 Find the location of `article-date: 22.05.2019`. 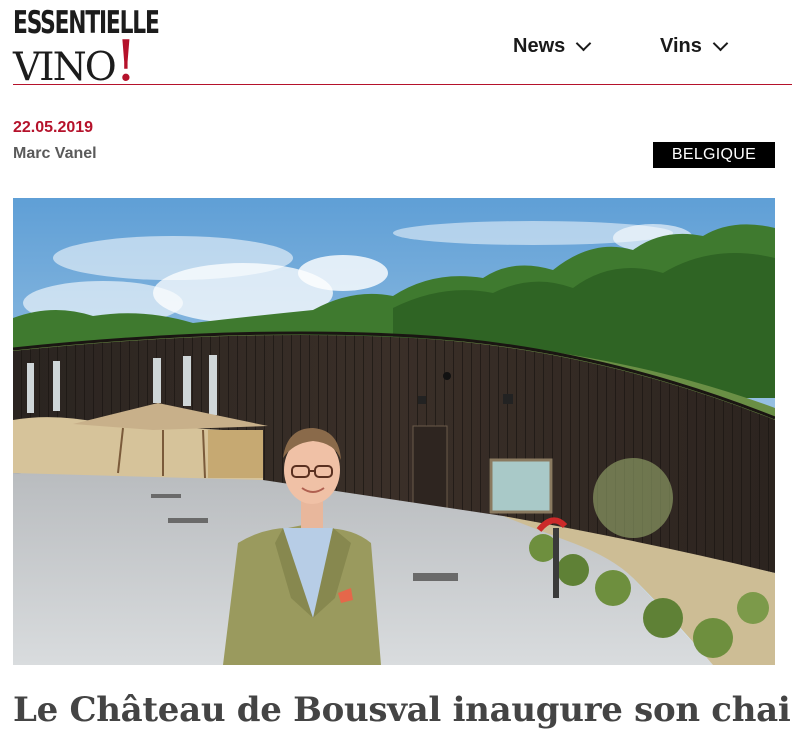

article-date: 22.05.2019 is located at coordinates (53, 127).